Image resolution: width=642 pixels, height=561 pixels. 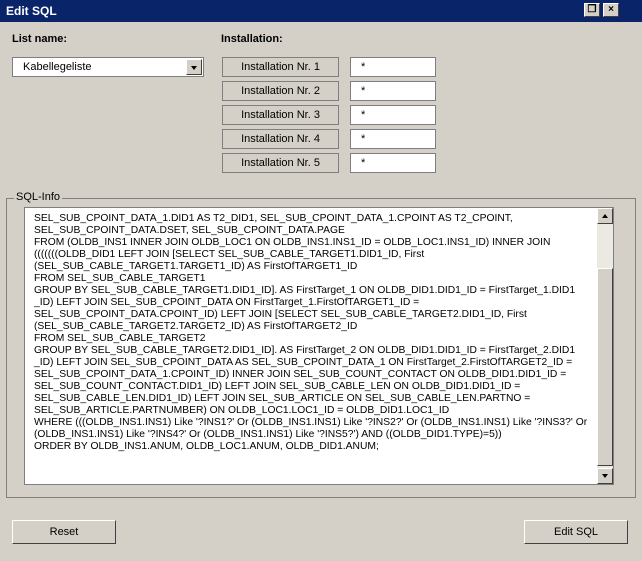 What do you see at coordinates (321, 11) in the screenshot?
I see `title-bar: Edit SQL ❐ ×` at bounding box center [321, 11].